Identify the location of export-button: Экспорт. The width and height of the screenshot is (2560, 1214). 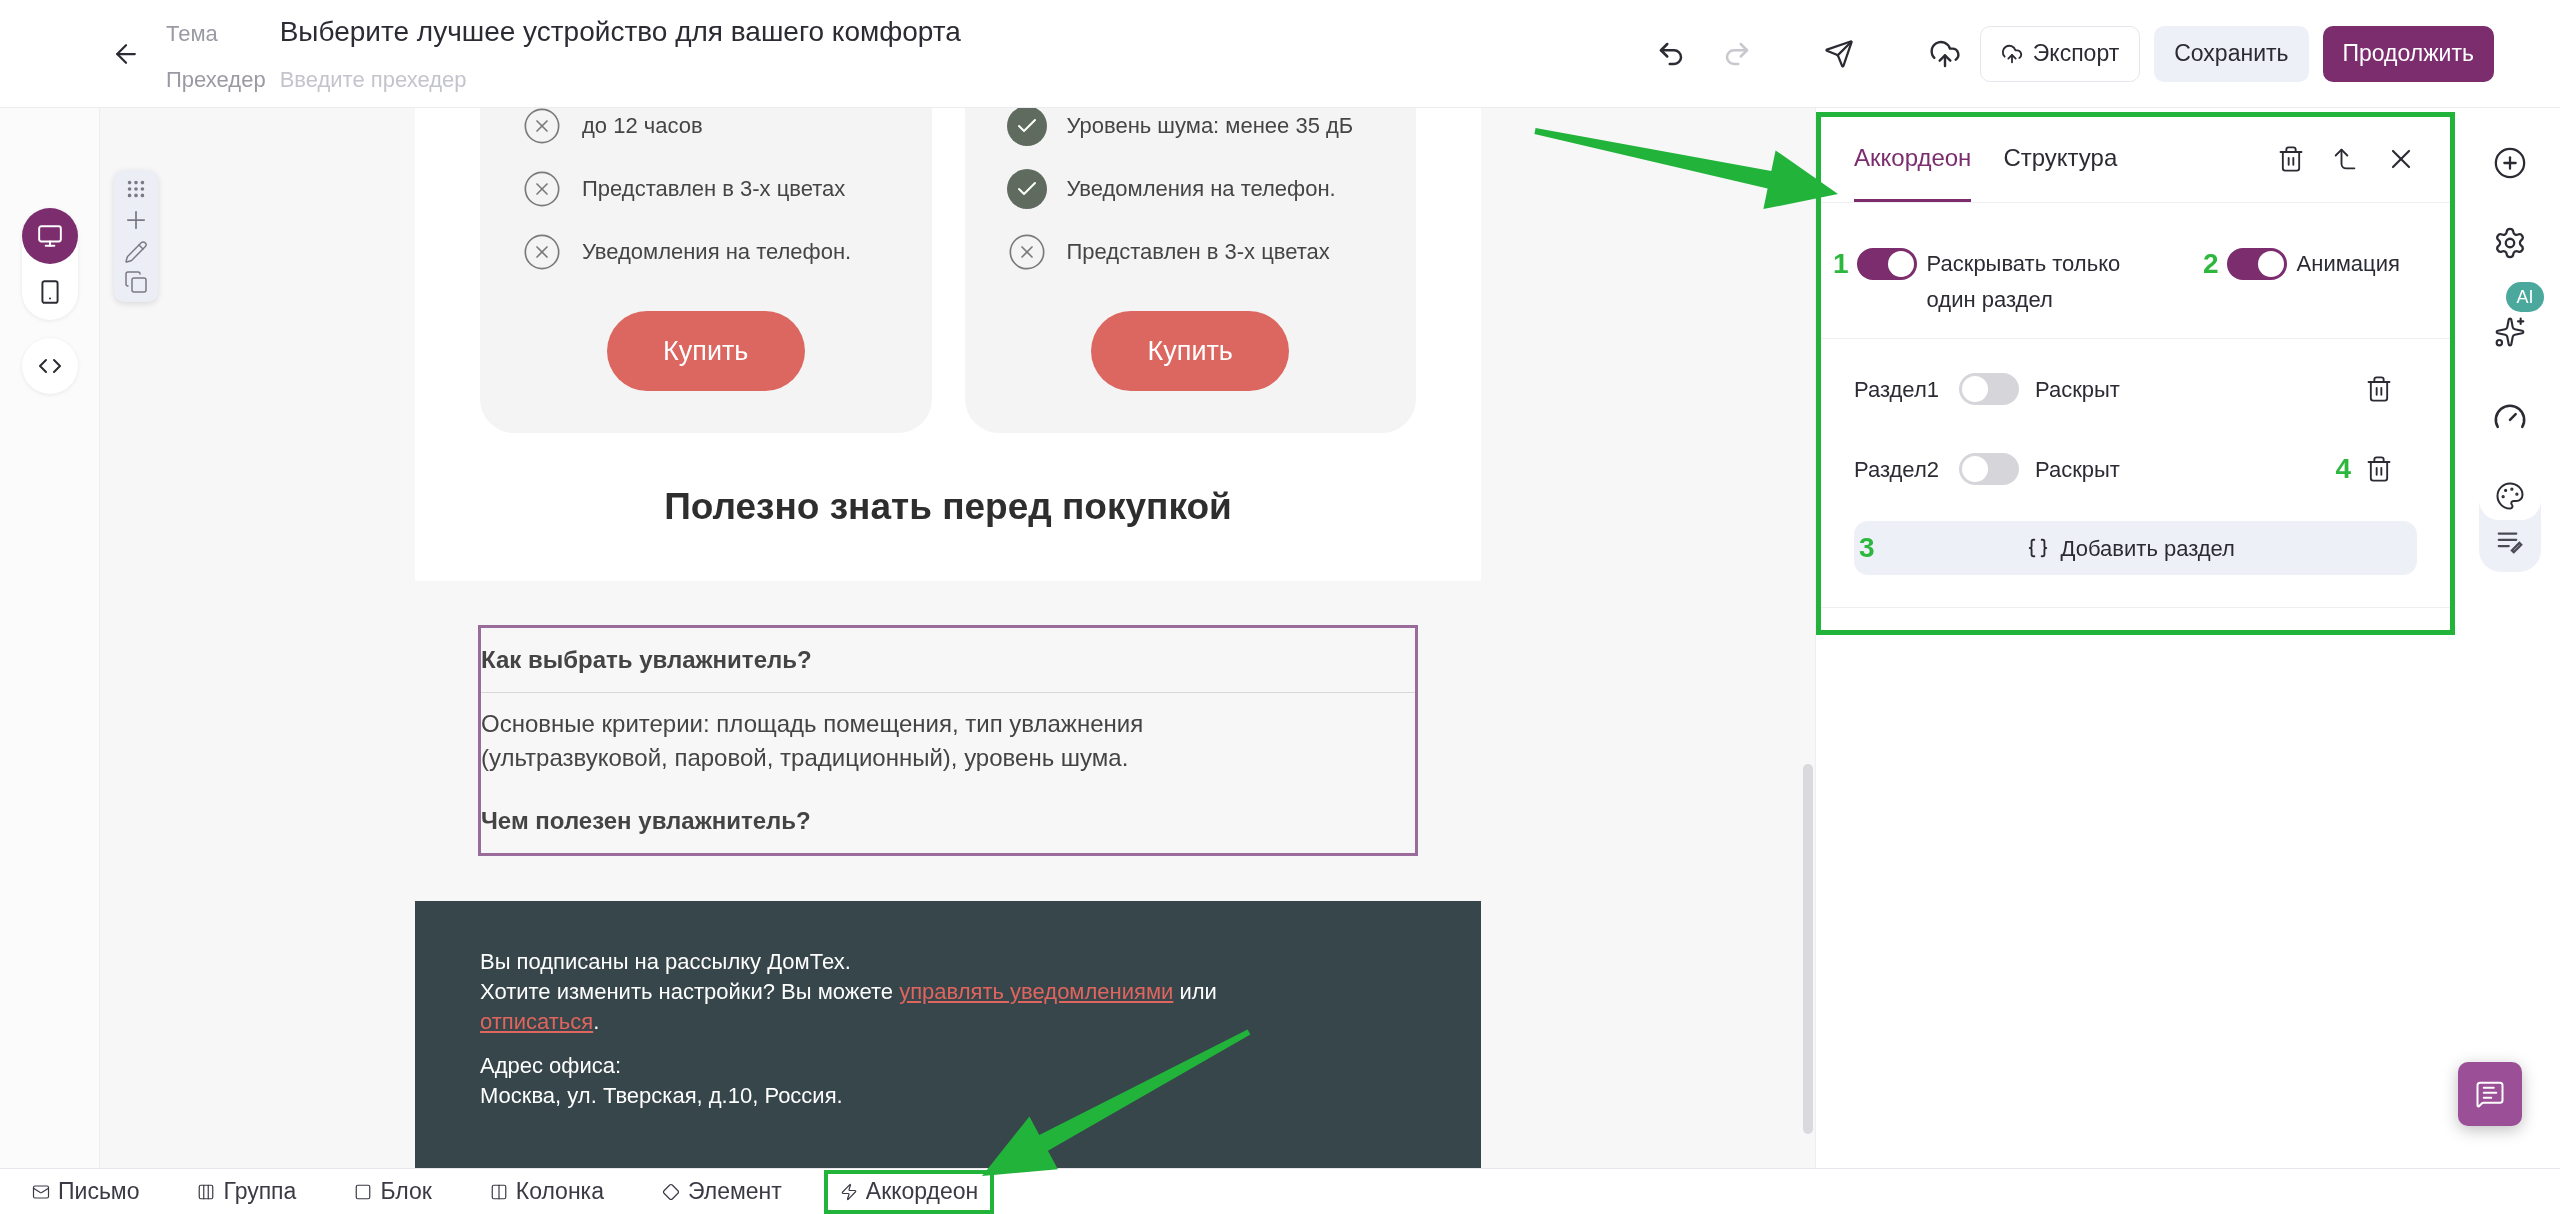
(2060, 53).